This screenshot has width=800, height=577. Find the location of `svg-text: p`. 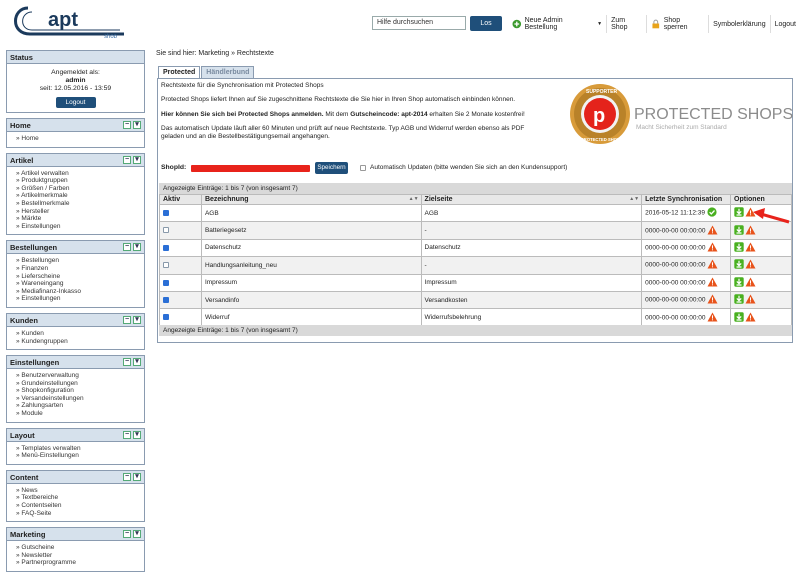

svg-text: p is located at coordinates (599, 116).